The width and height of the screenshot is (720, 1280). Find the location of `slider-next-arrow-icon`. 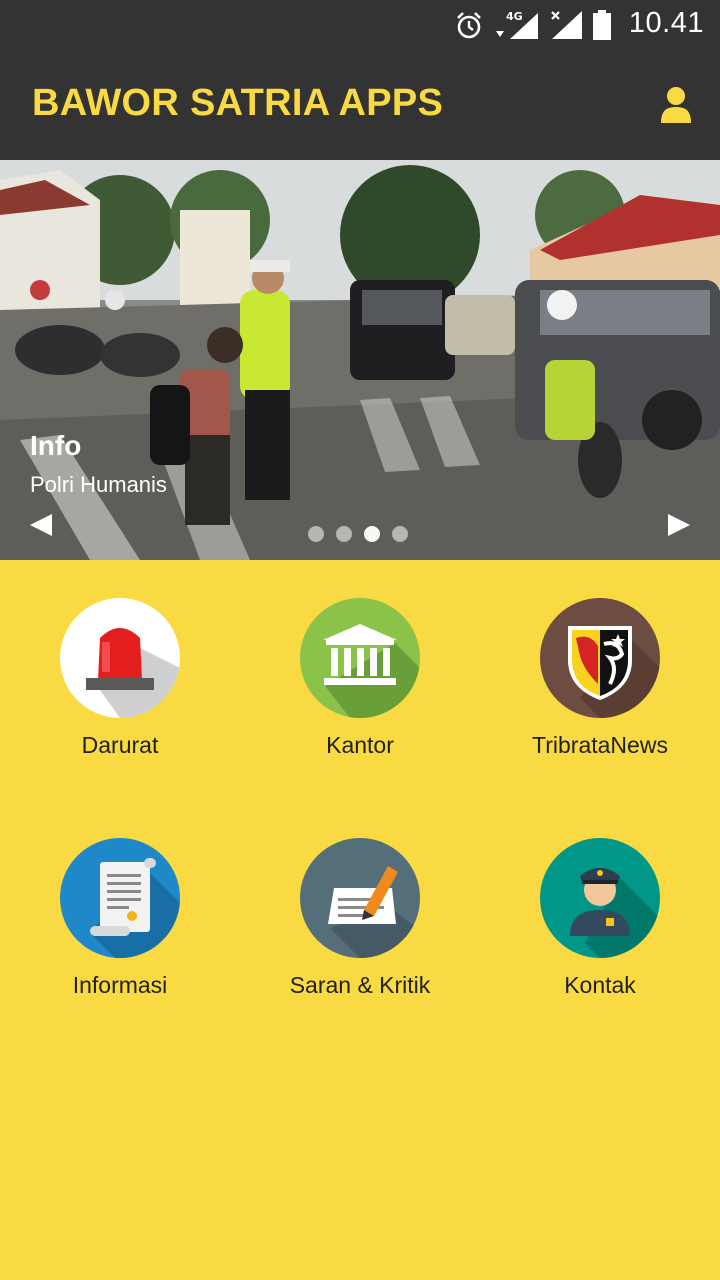

slider-next-arrow-icon is located at coordinates (679, 525).